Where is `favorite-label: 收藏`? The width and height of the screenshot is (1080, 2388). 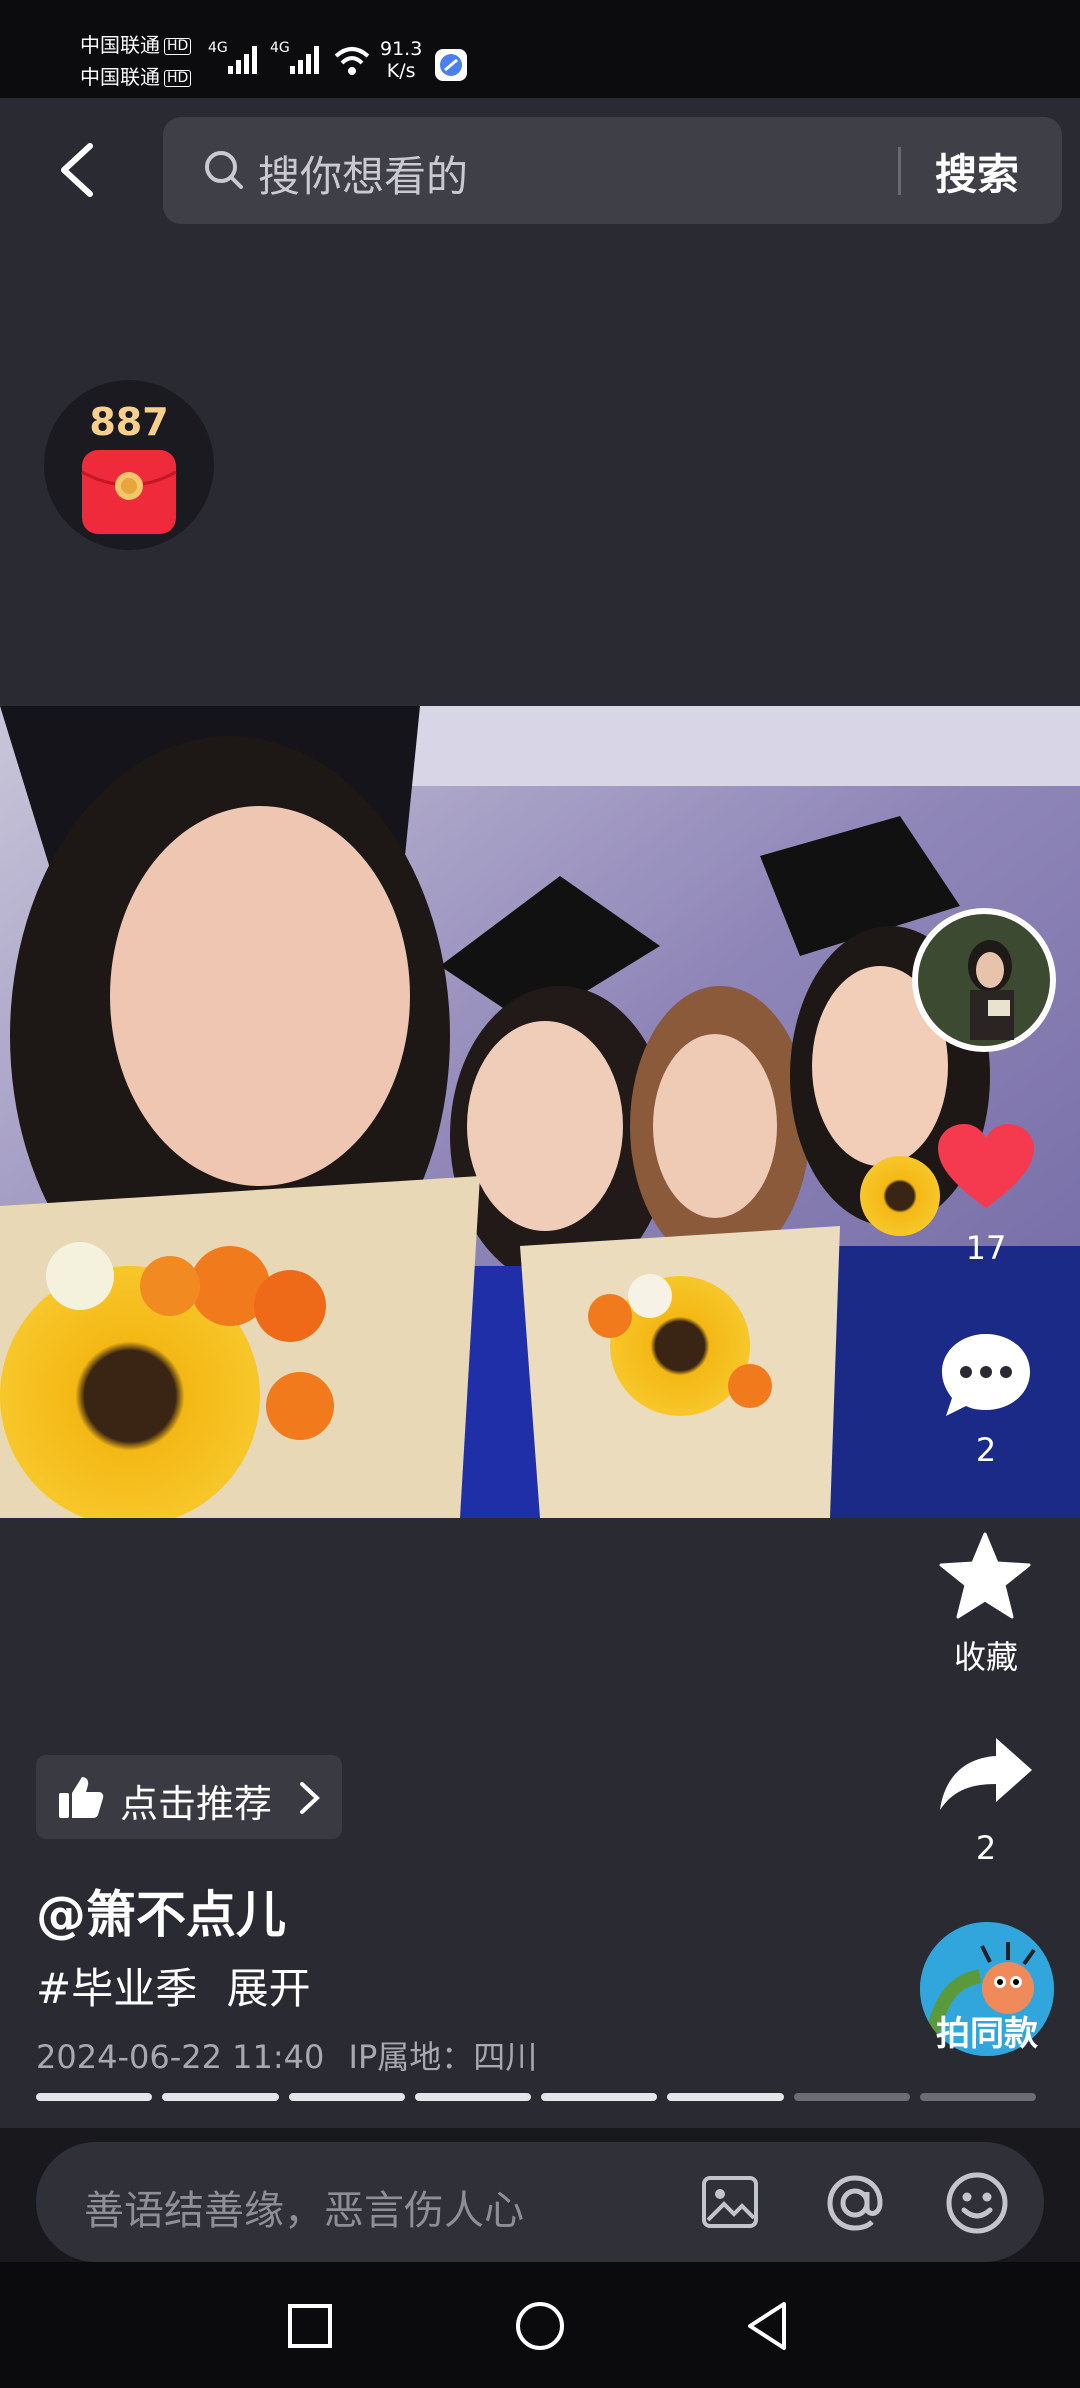 favorite-label: 收藏 is located at coordinates (985, 1657).